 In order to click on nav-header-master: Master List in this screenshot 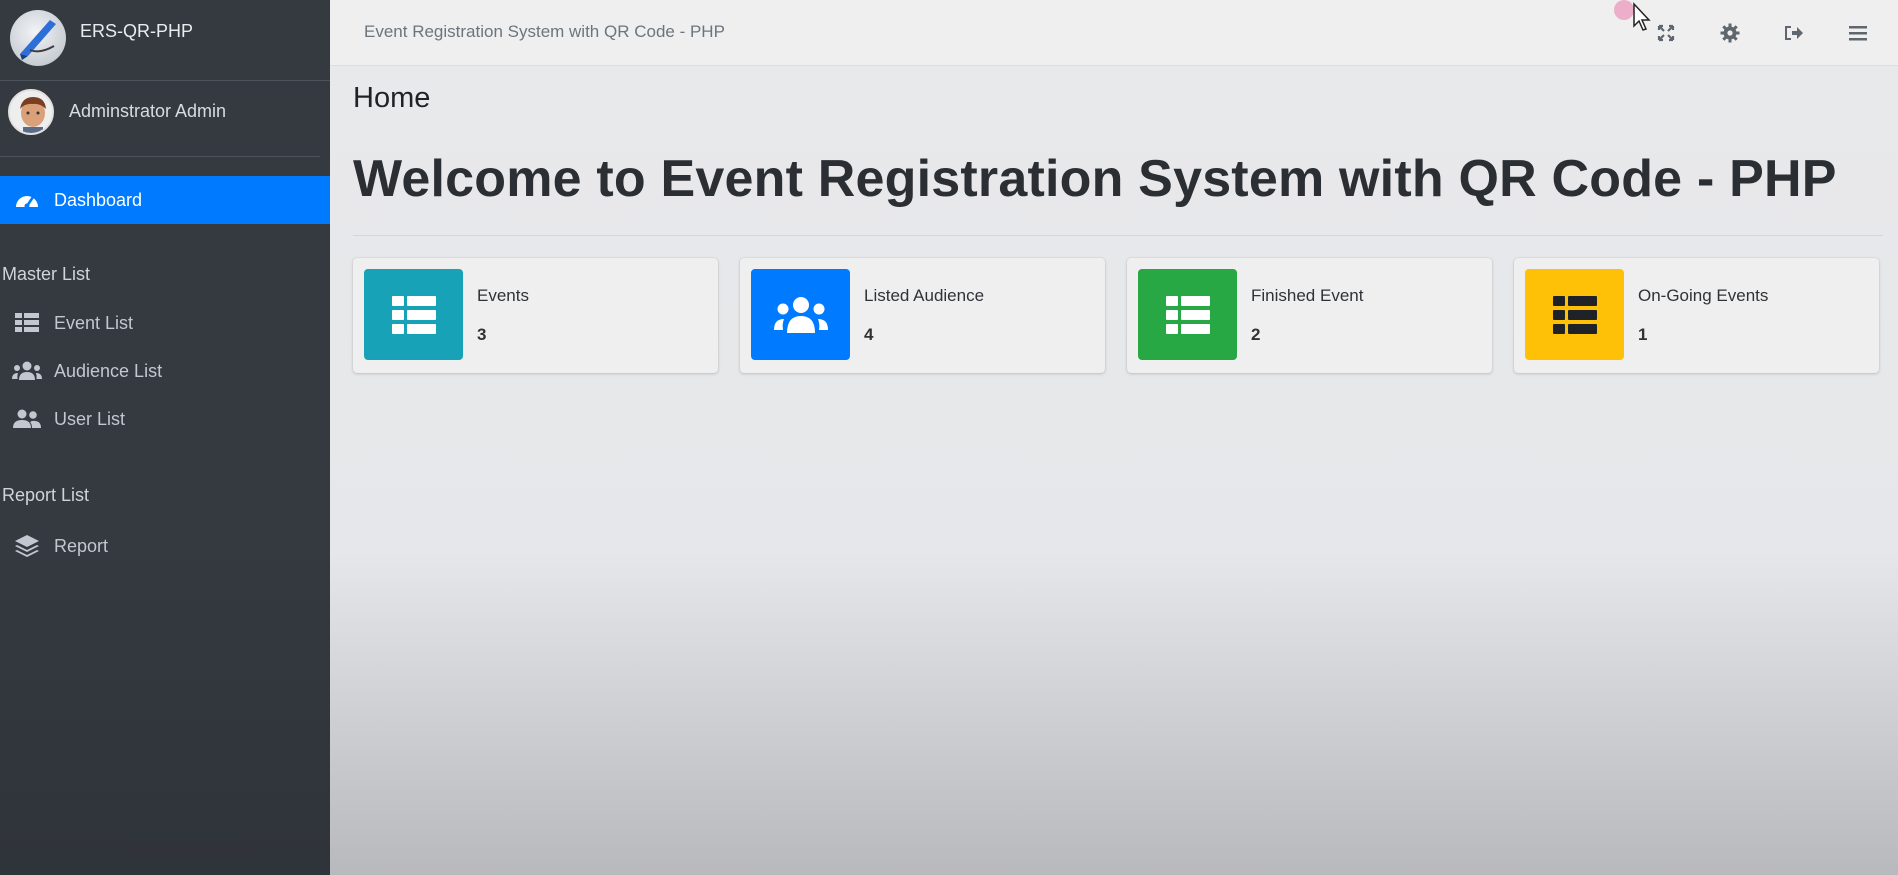, I will do `click(46, 274)`.